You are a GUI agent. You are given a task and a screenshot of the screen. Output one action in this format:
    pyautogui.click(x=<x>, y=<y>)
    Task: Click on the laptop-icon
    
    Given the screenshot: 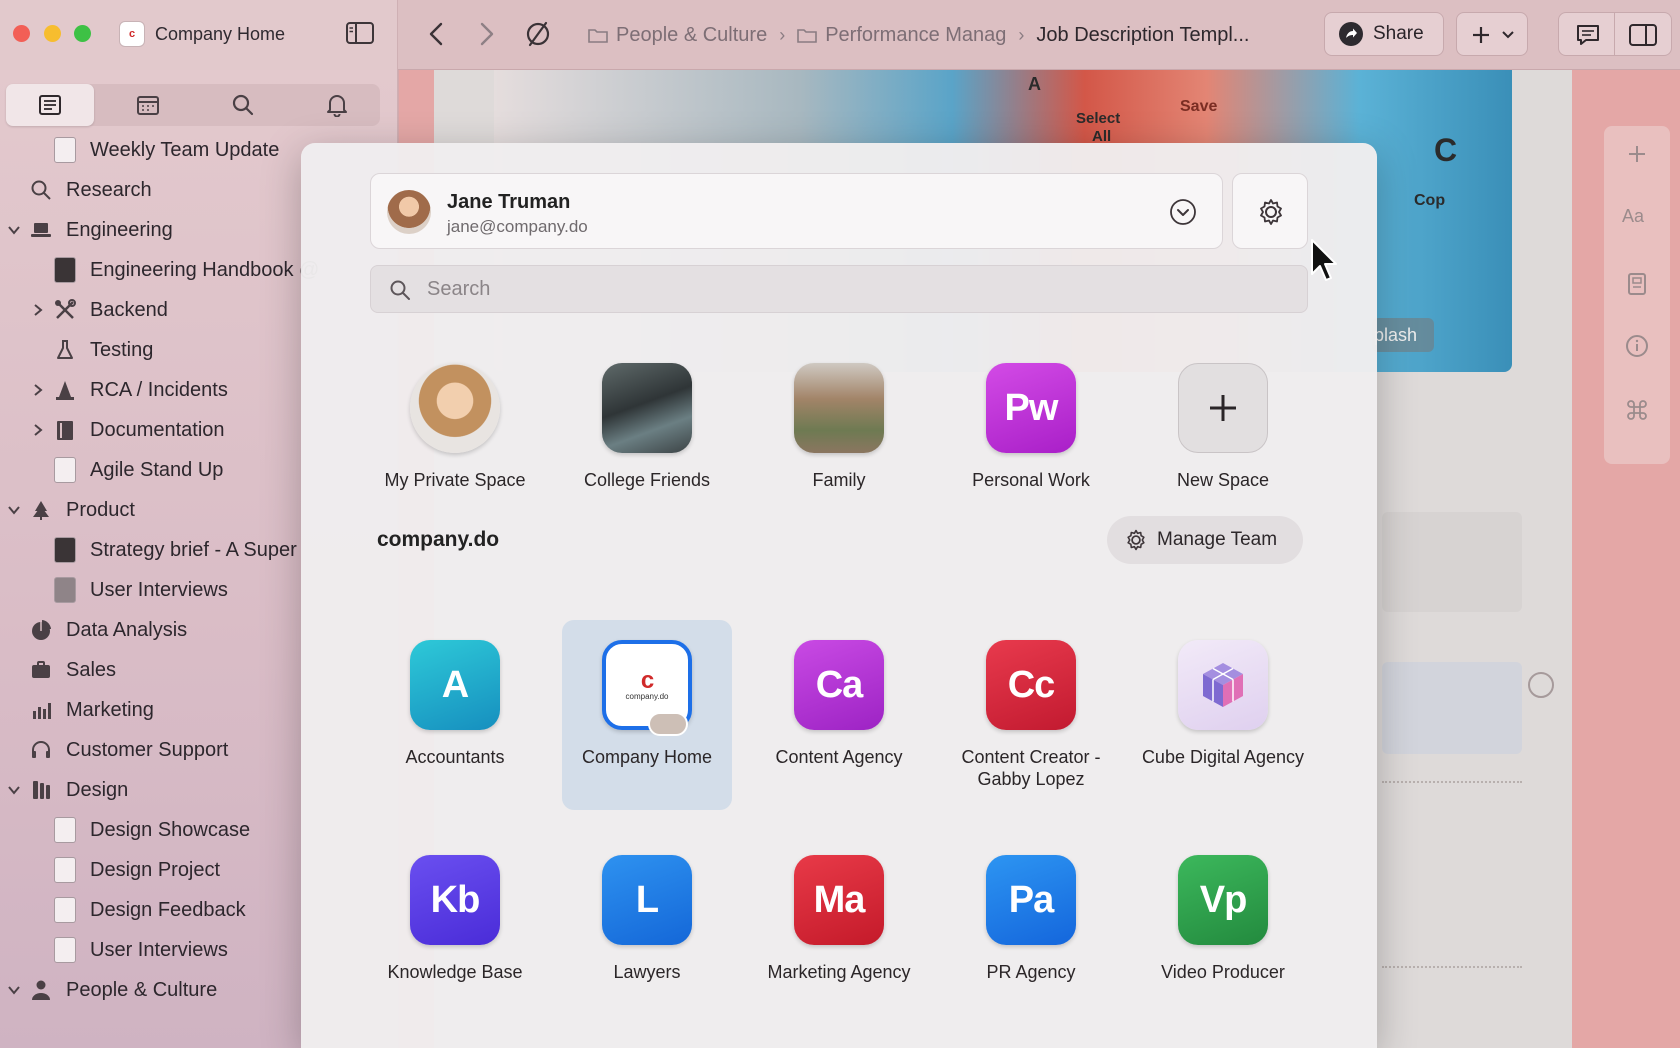 What is the action you would take?
    pyautogui.click(x=41, y=230)
    